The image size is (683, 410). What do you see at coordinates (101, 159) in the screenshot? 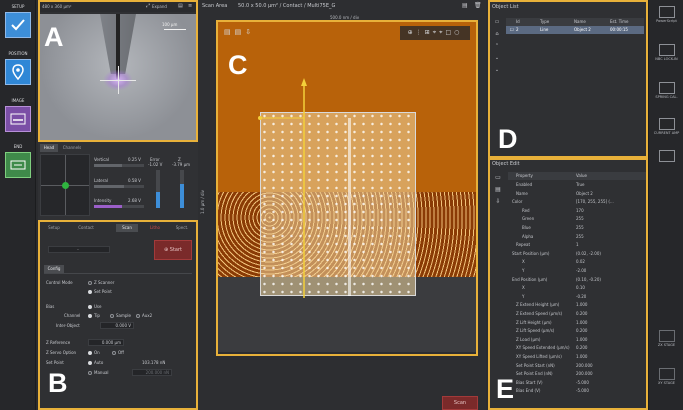
I see `vertical-label: Vertical` at bounding box center [101, 159].